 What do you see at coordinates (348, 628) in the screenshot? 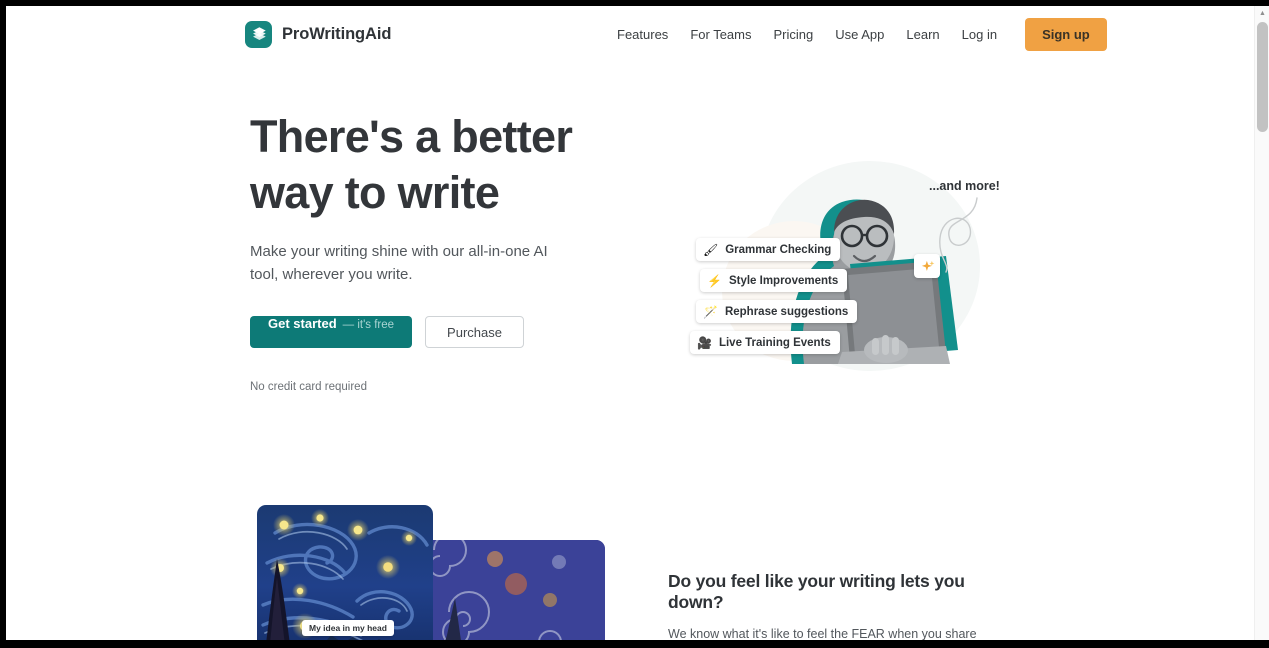
I see `idea-caption-label: My idea in my head` at bounding box center [348, 628].